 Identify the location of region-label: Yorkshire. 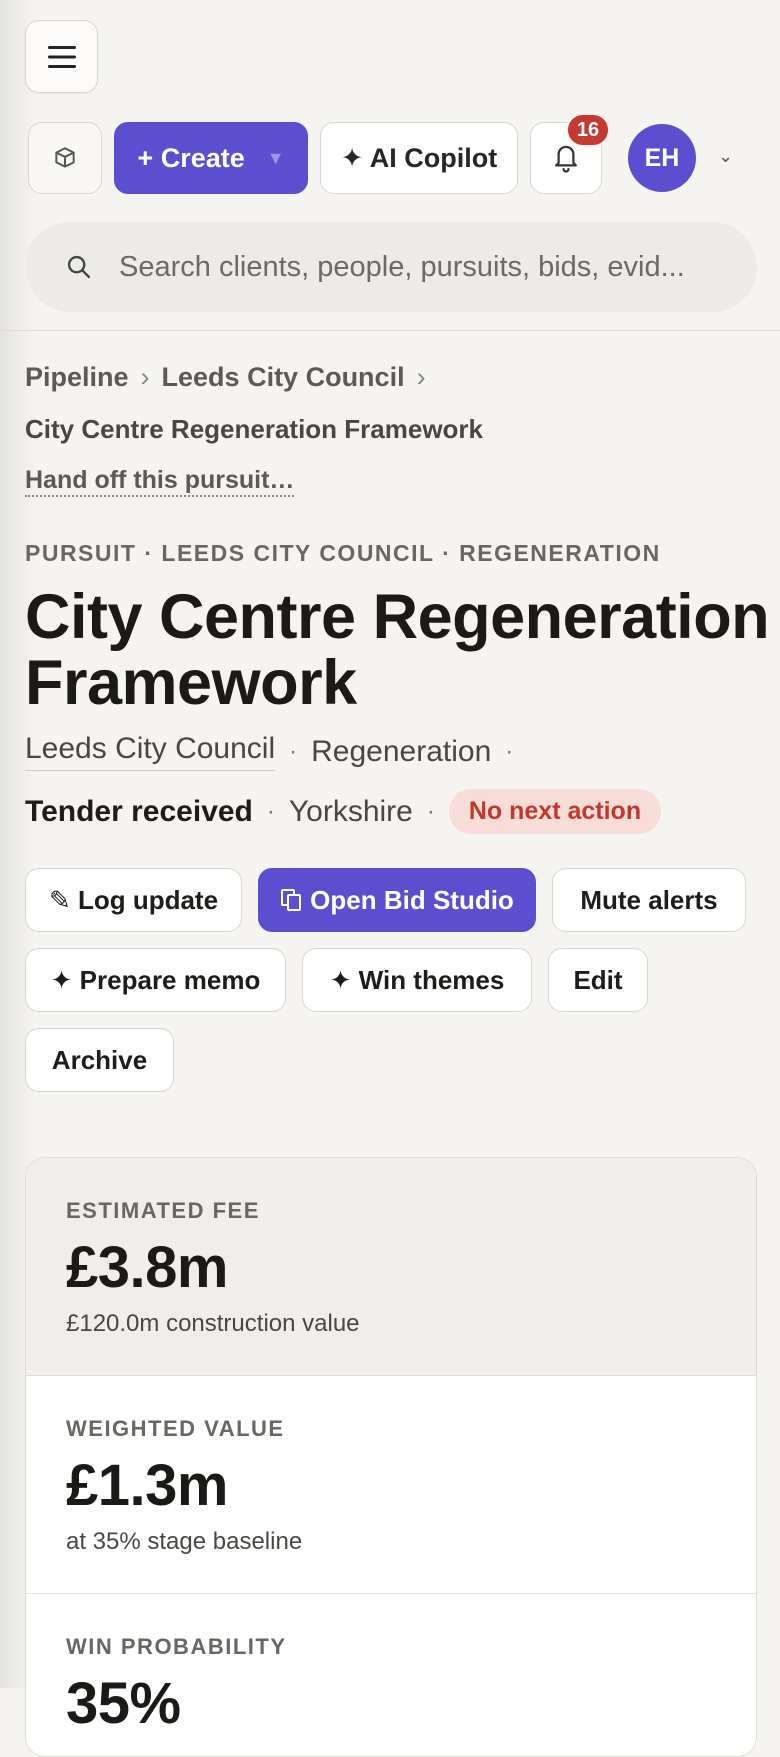
(350, 811).